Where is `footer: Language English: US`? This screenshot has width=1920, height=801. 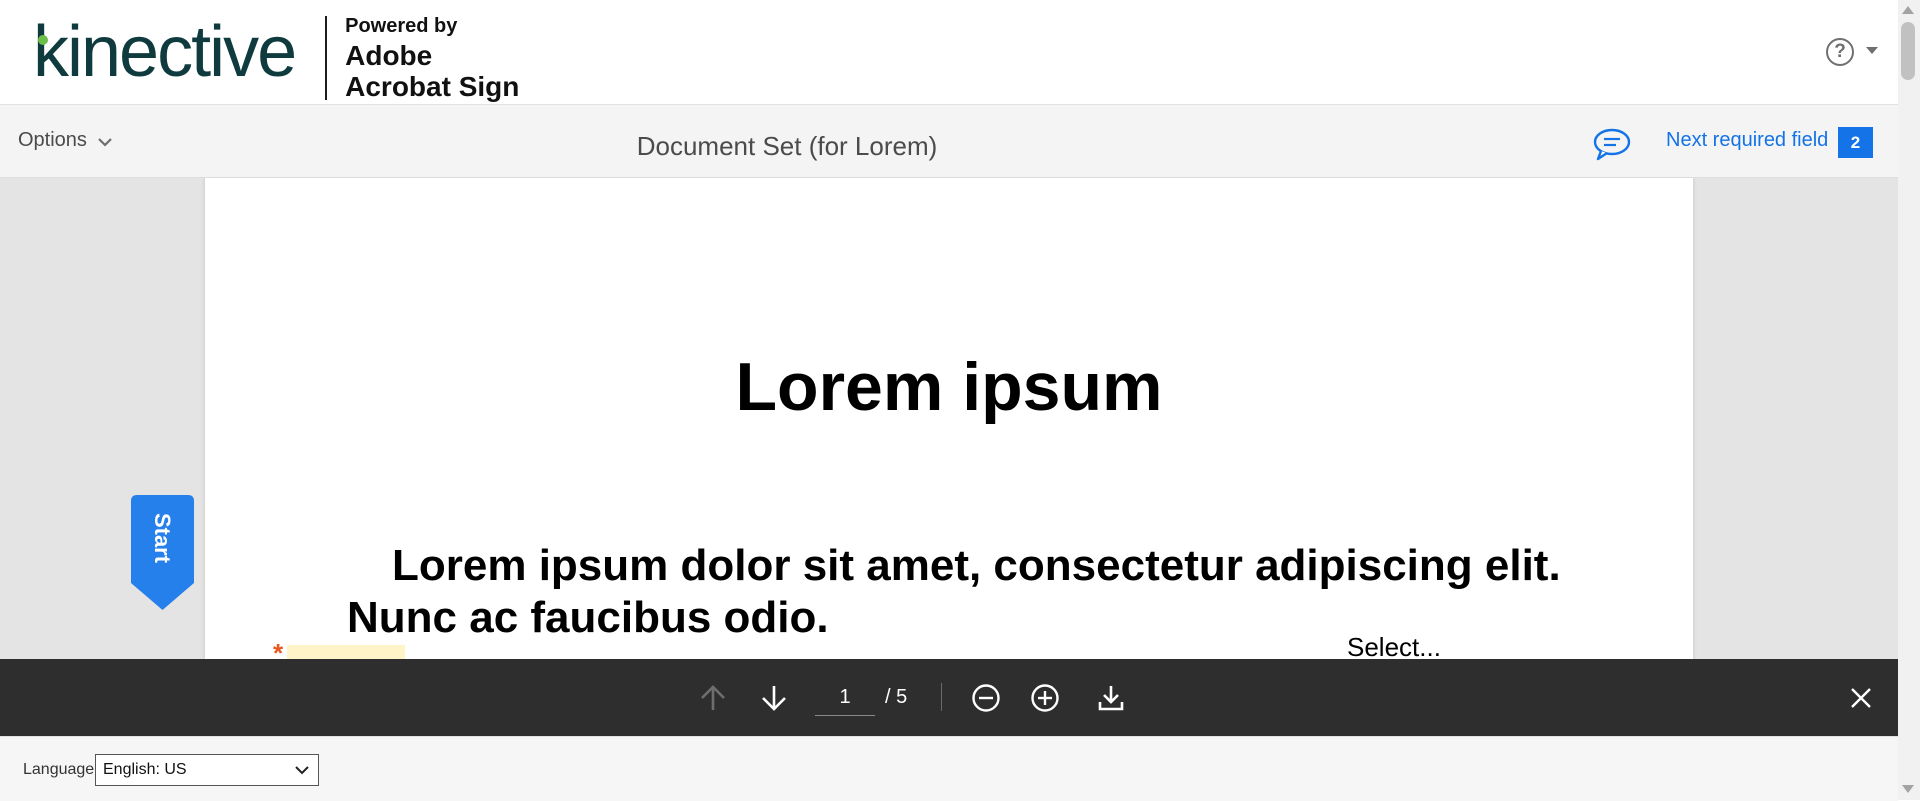
footer: Language English: US is located at coordinates (949, 768).